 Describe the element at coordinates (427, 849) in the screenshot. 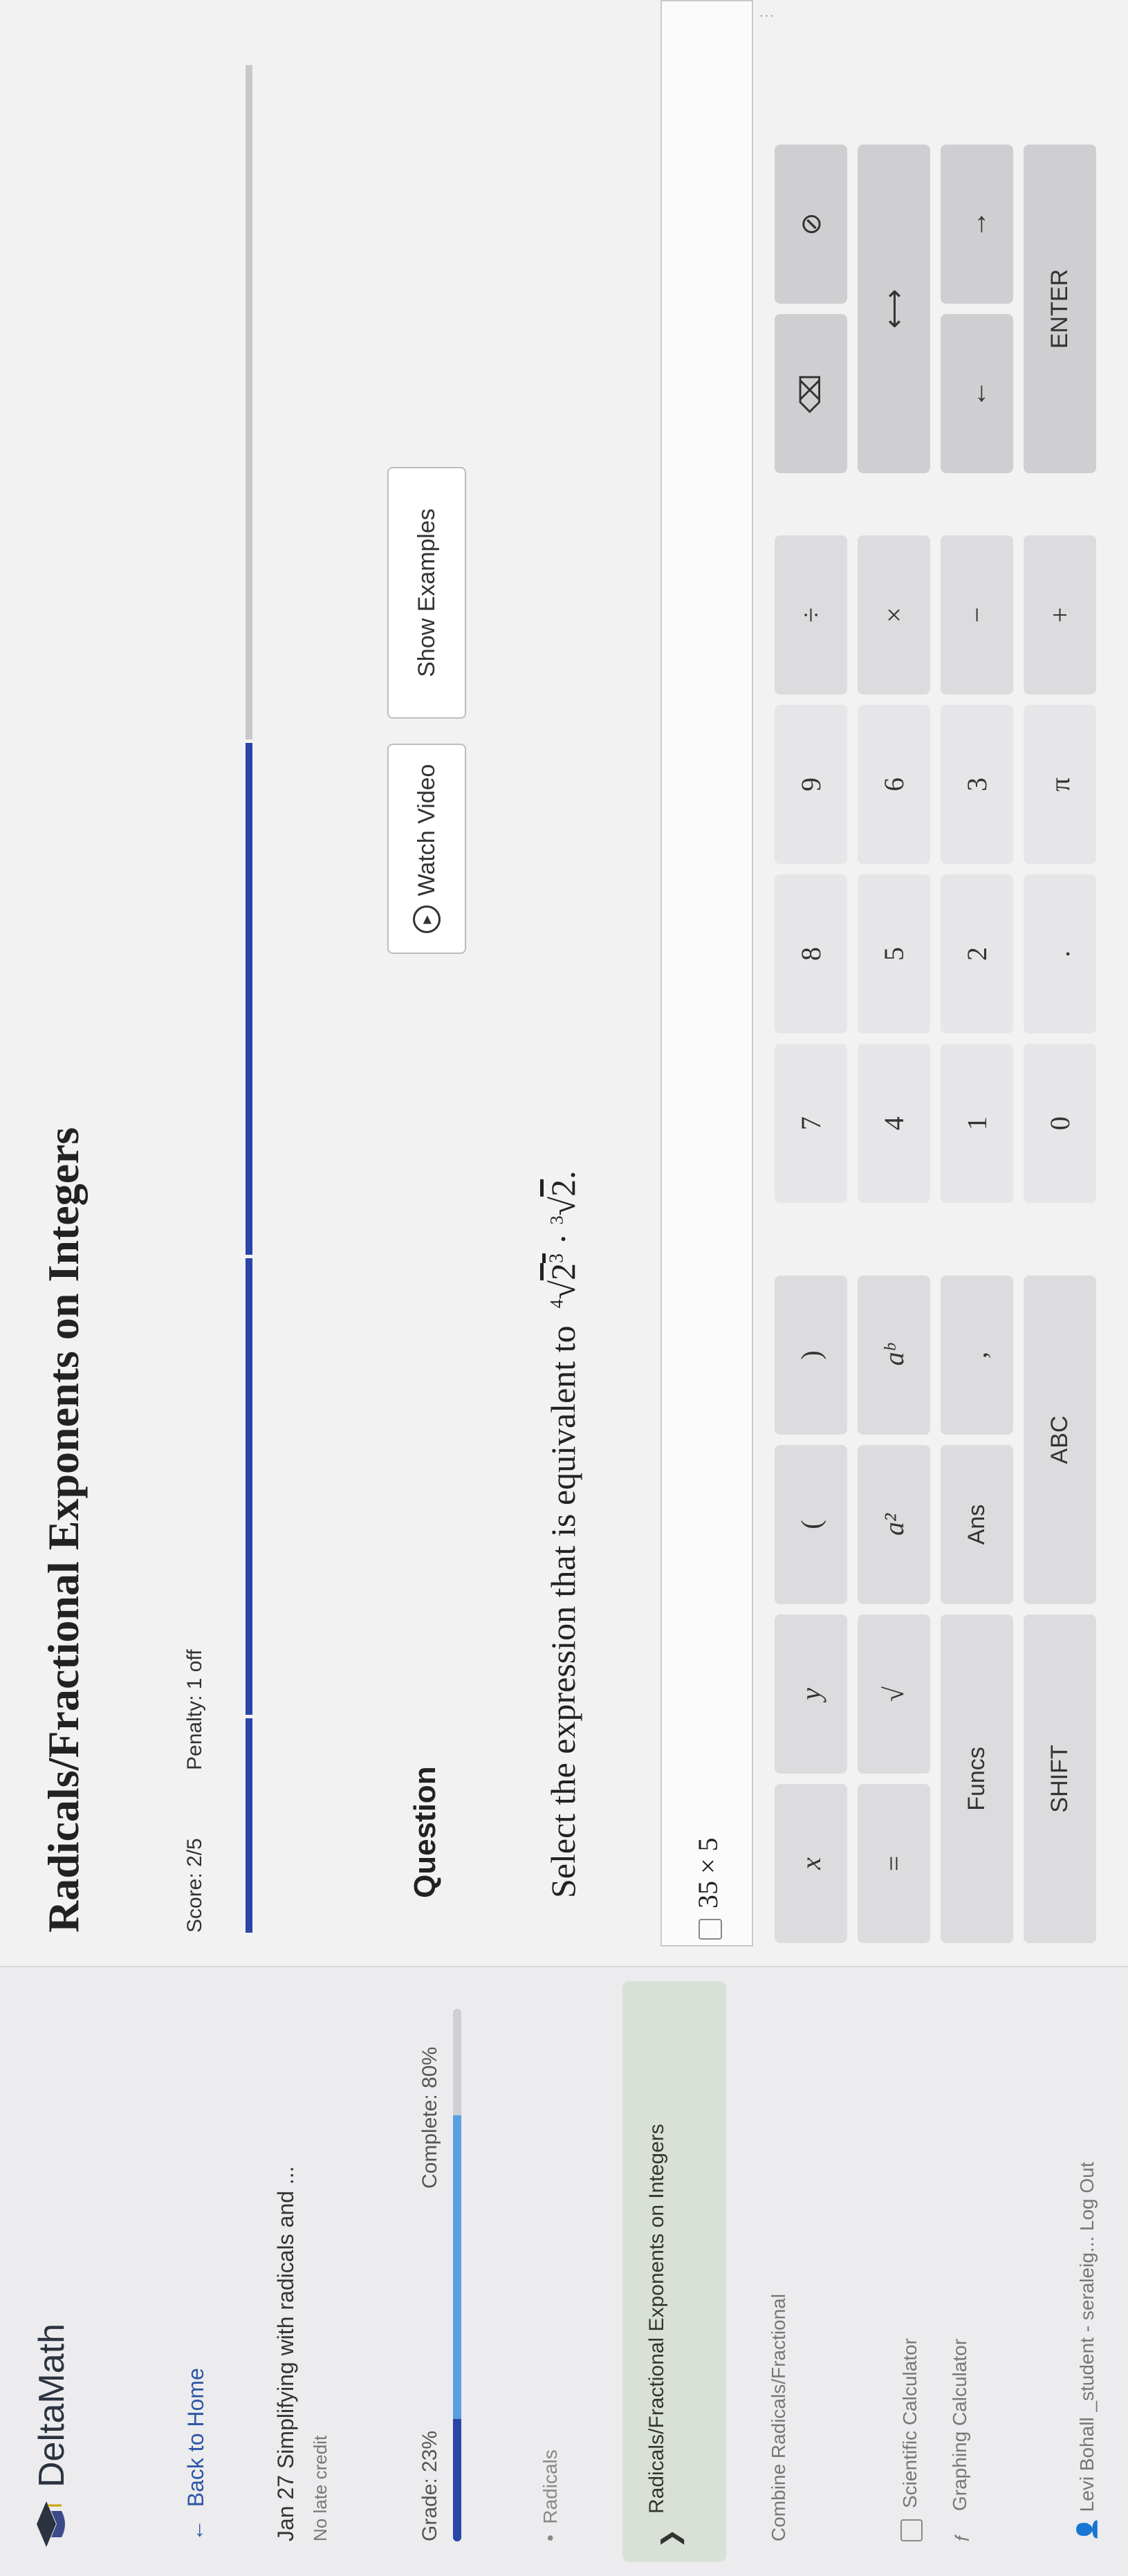

I see `watch-video-button: ▶ Watch Video` at that location.